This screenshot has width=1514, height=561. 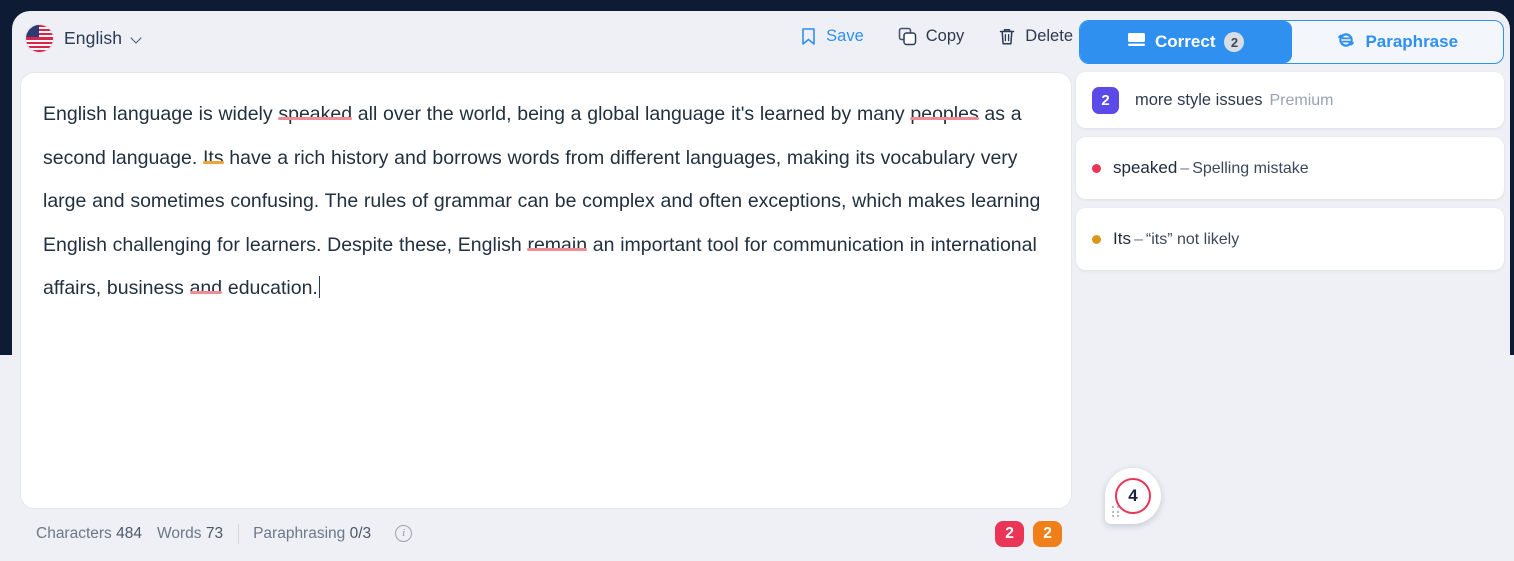 I want to click on grammar-error-red: and, so click(x=206, y=288).